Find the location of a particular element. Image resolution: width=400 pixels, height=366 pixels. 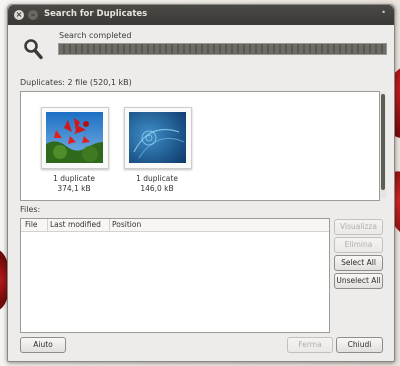

delete-button: Elimina is located at coordinates (358, 245).